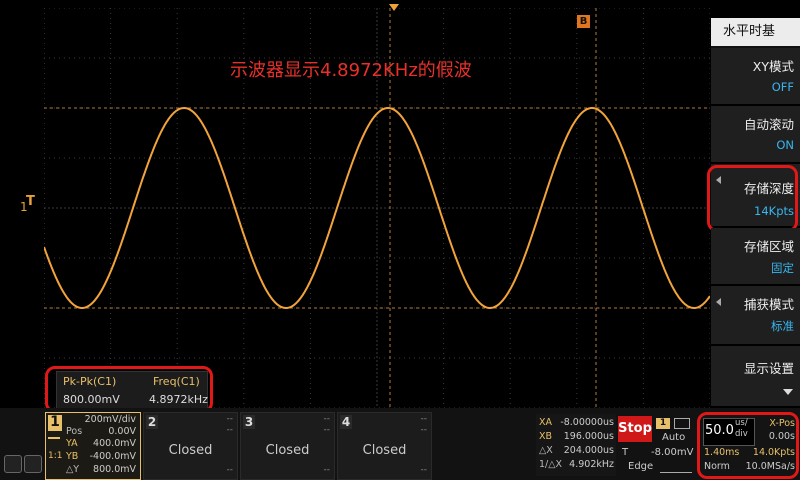  Describe the element at coordinates (591, 464) in the screenshot. I see `cursor-inv: 4.902kHz` at that location.